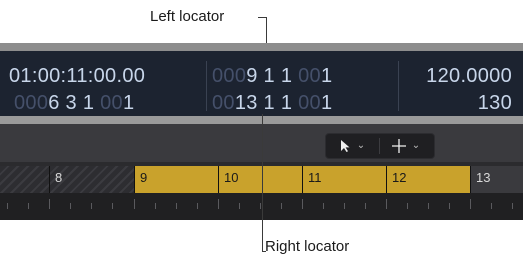 This screenshot has height=262, width=523. What do you see at coordinates (231, 177) in the screenshot?
I see `bar-number: 10` at bounding box center [231, 177].